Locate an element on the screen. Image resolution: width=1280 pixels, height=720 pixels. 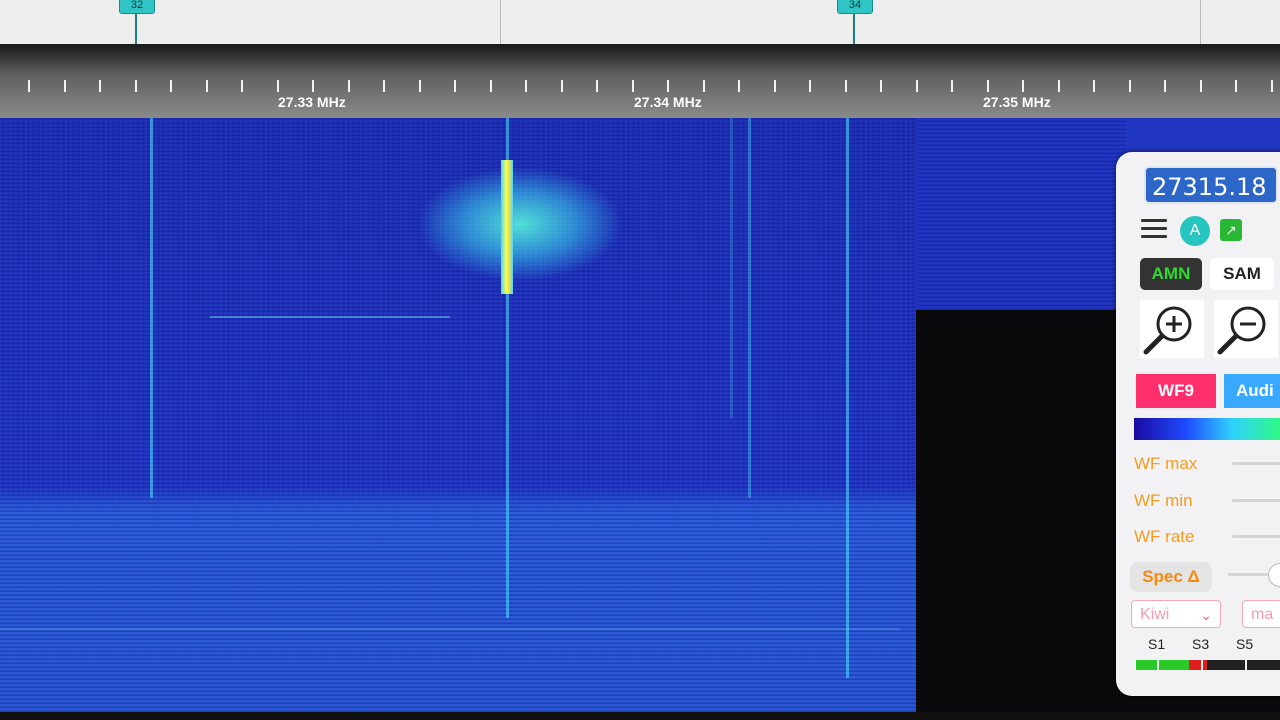
zoom-in-icon is located at coordinates (1167, 330).